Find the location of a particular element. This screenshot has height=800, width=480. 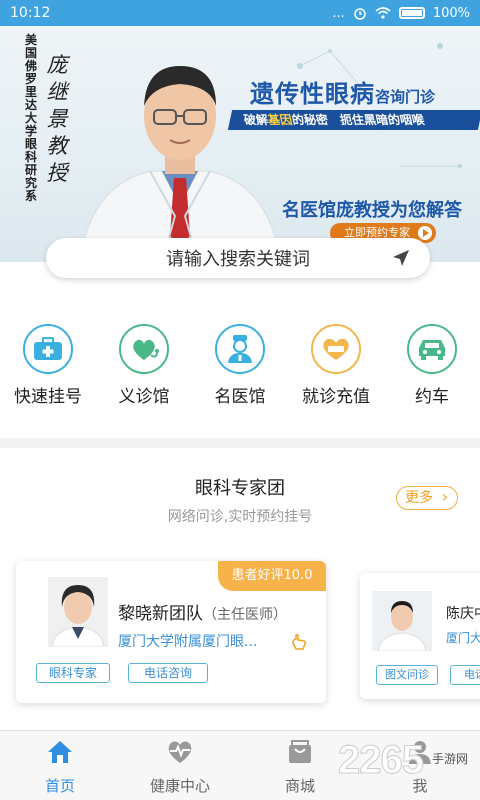

medical-kit-icon is located at coordinates (48, 349).